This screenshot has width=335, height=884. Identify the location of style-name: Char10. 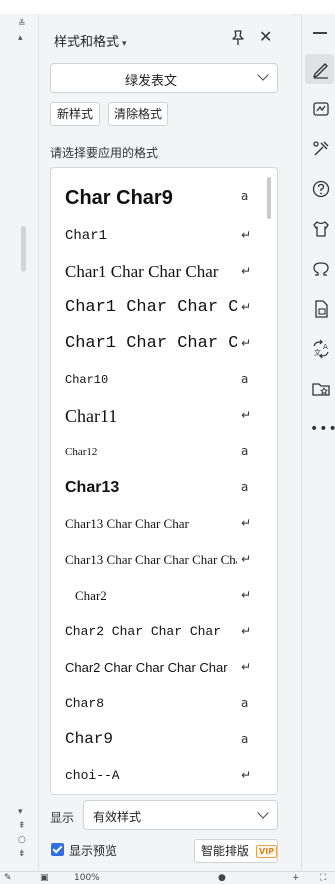
(87, 380).